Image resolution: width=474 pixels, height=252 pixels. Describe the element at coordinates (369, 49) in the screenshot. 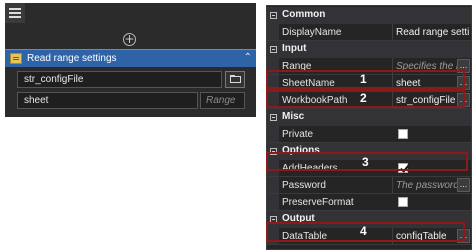

I see `category-input: Input` at that location.